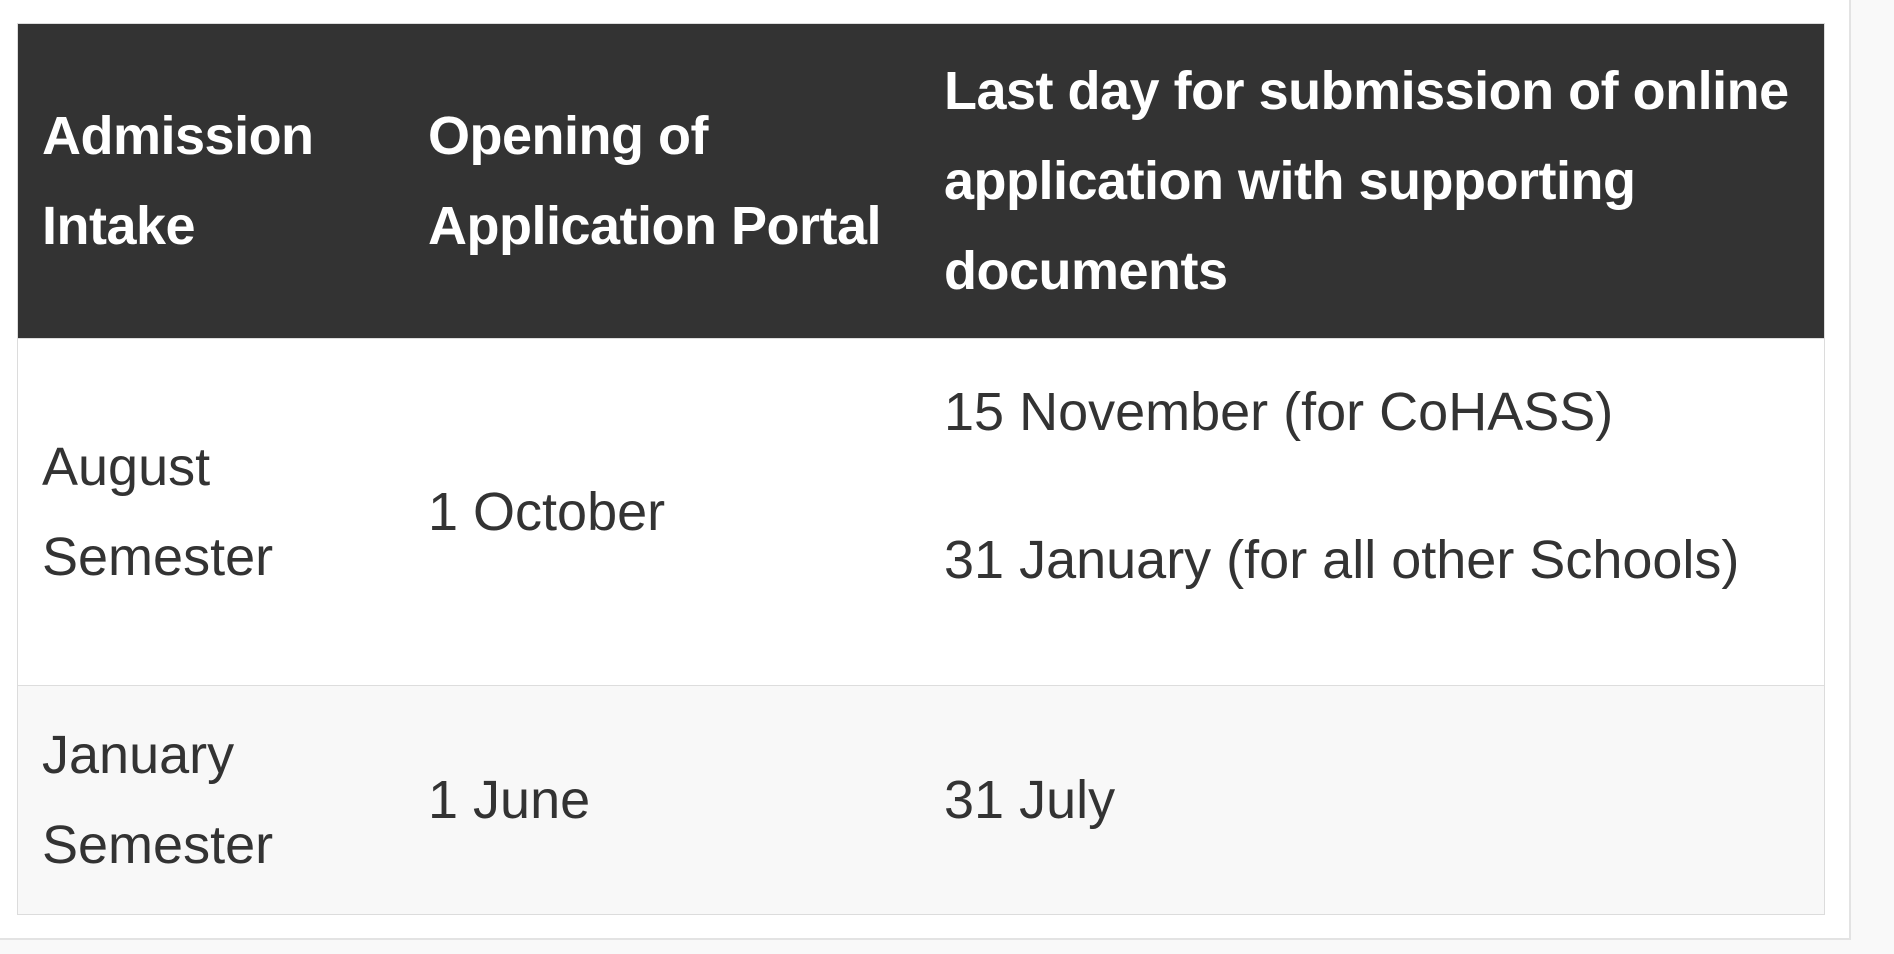 The width and height of the screenshot is (1894, 954). I want to click on header-opening-of-portal: Opening of Application Portal, so click(662, 181).